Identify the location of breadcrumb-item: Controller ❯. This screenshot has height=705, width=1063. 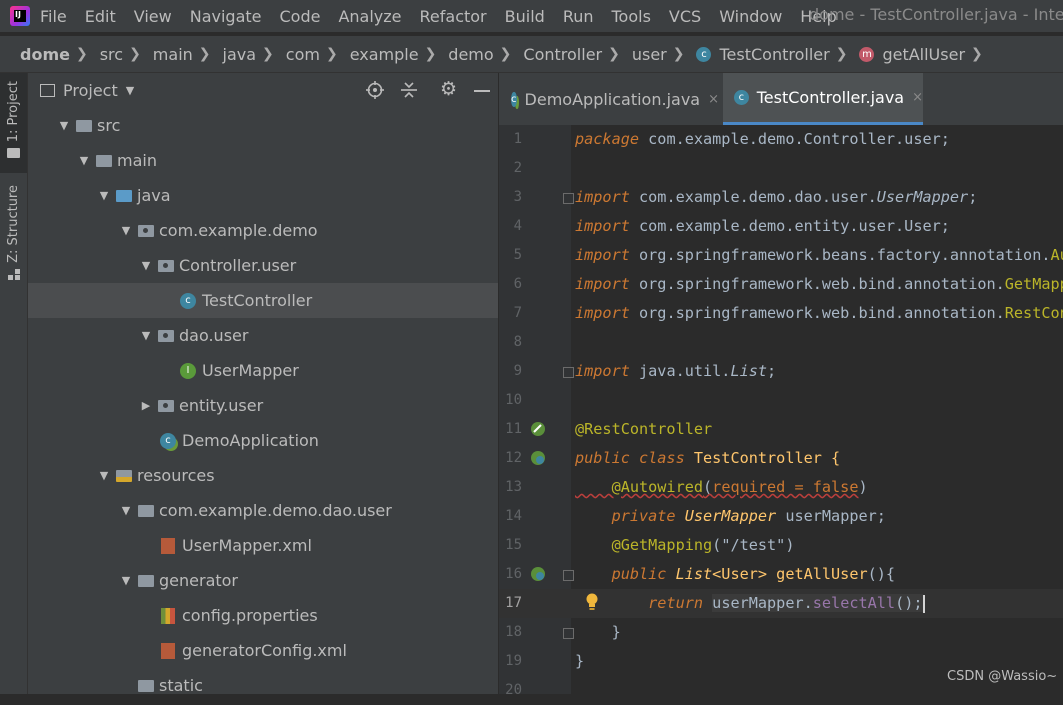
(577, 54).